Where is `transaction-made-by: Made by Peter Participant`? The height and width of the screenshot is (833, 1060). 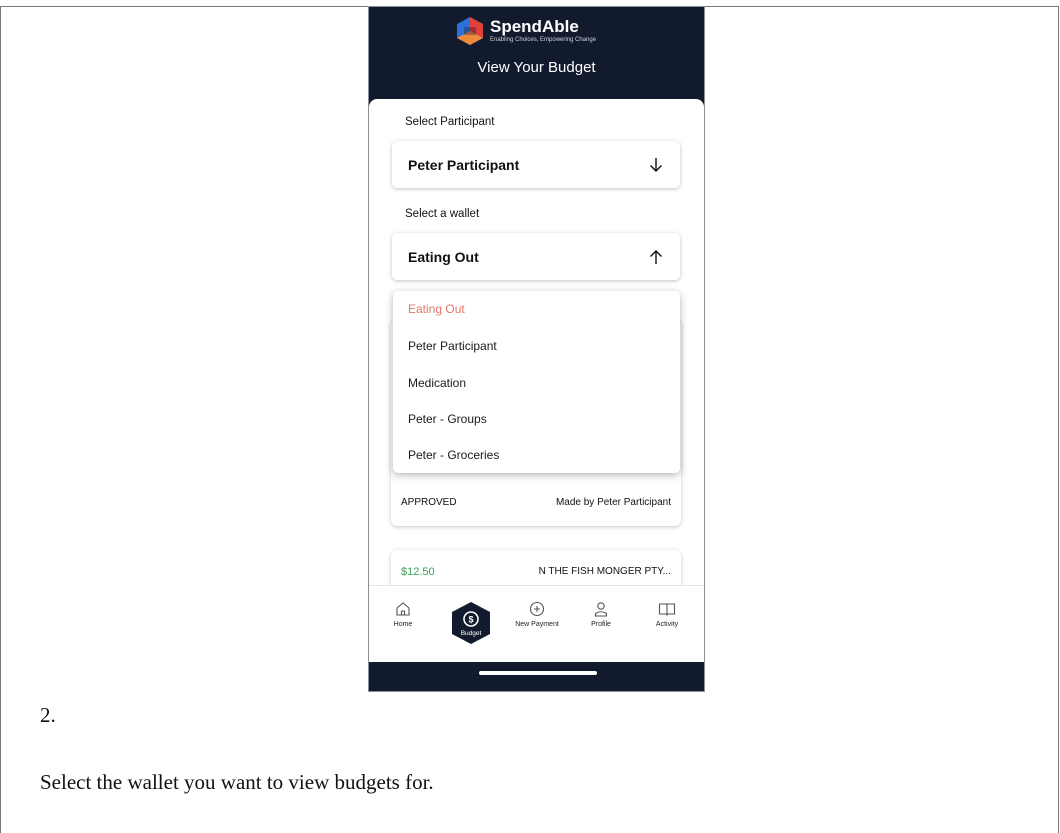
transaction-made-by: Made by Peter Participant is located at coordinates (613, 502).